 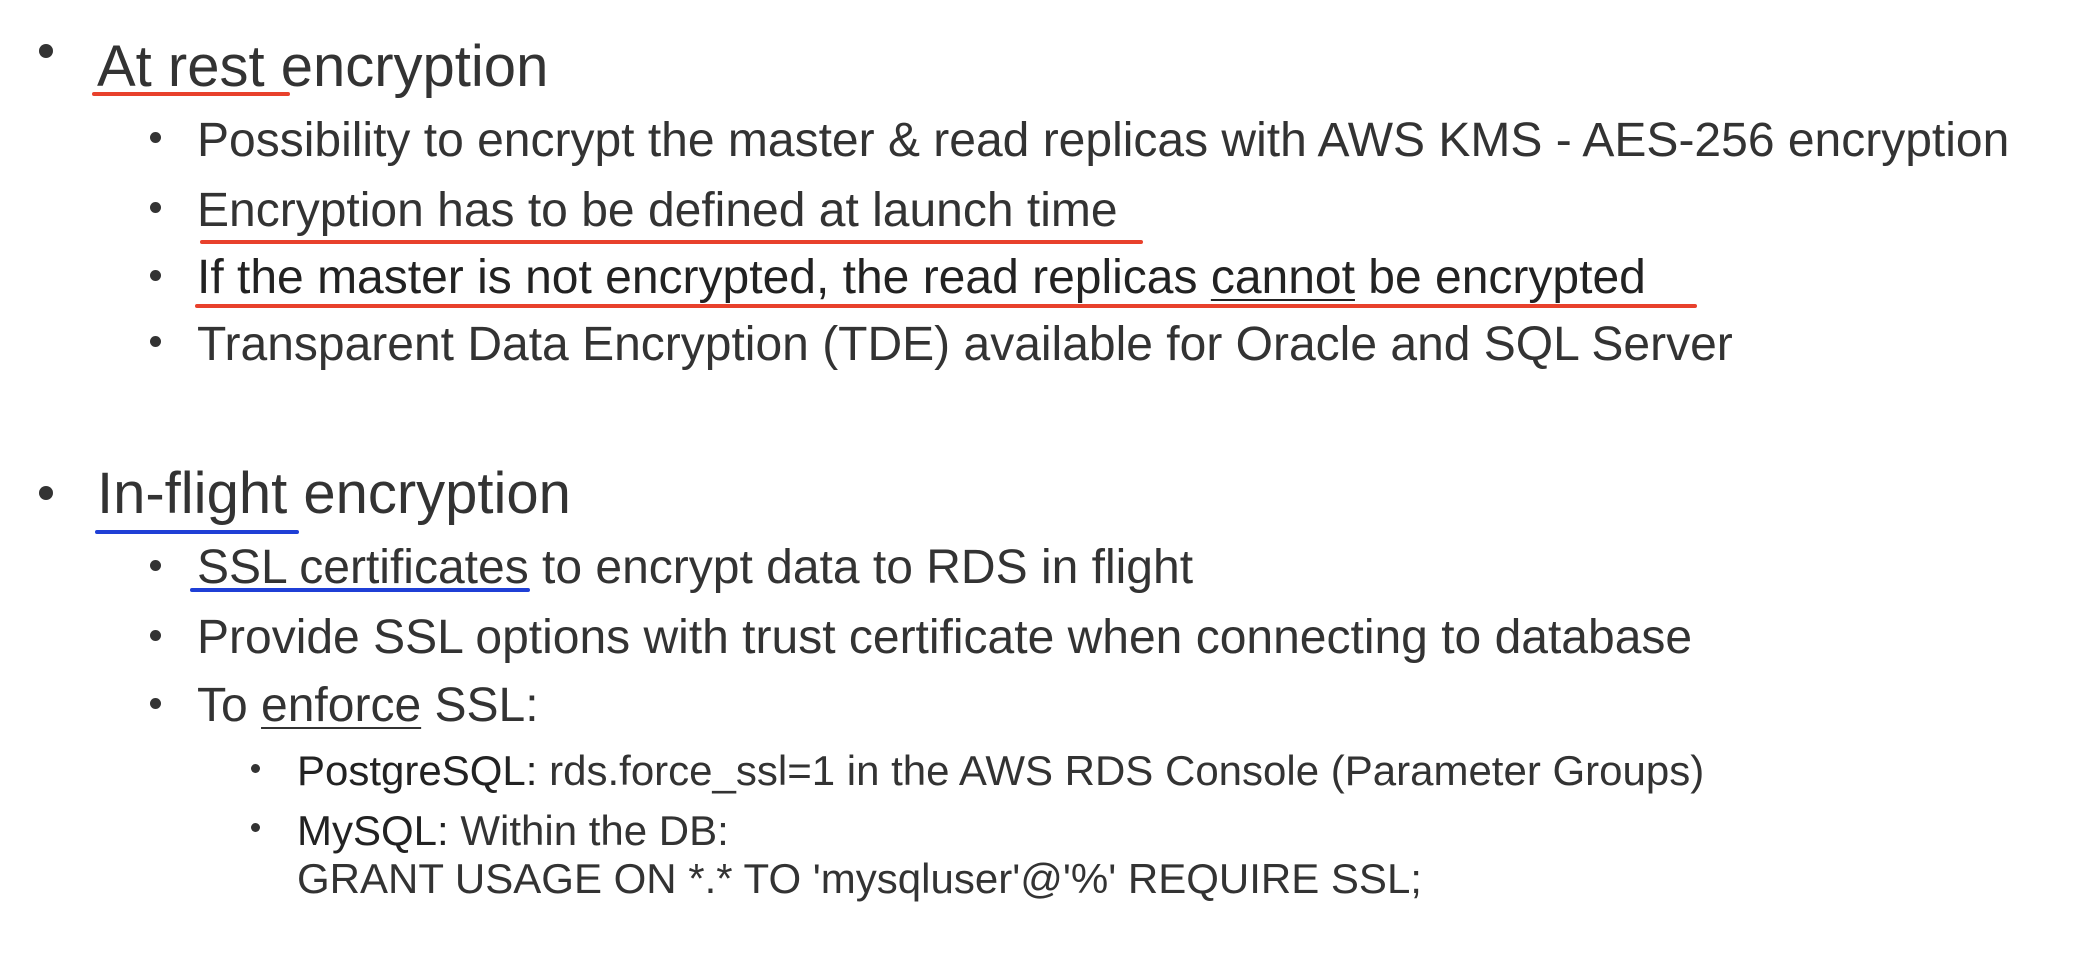 What do you see at coordinates (946, 306) in the screenshot?
I see `red-underline-master` at bounding box center [946, 306].